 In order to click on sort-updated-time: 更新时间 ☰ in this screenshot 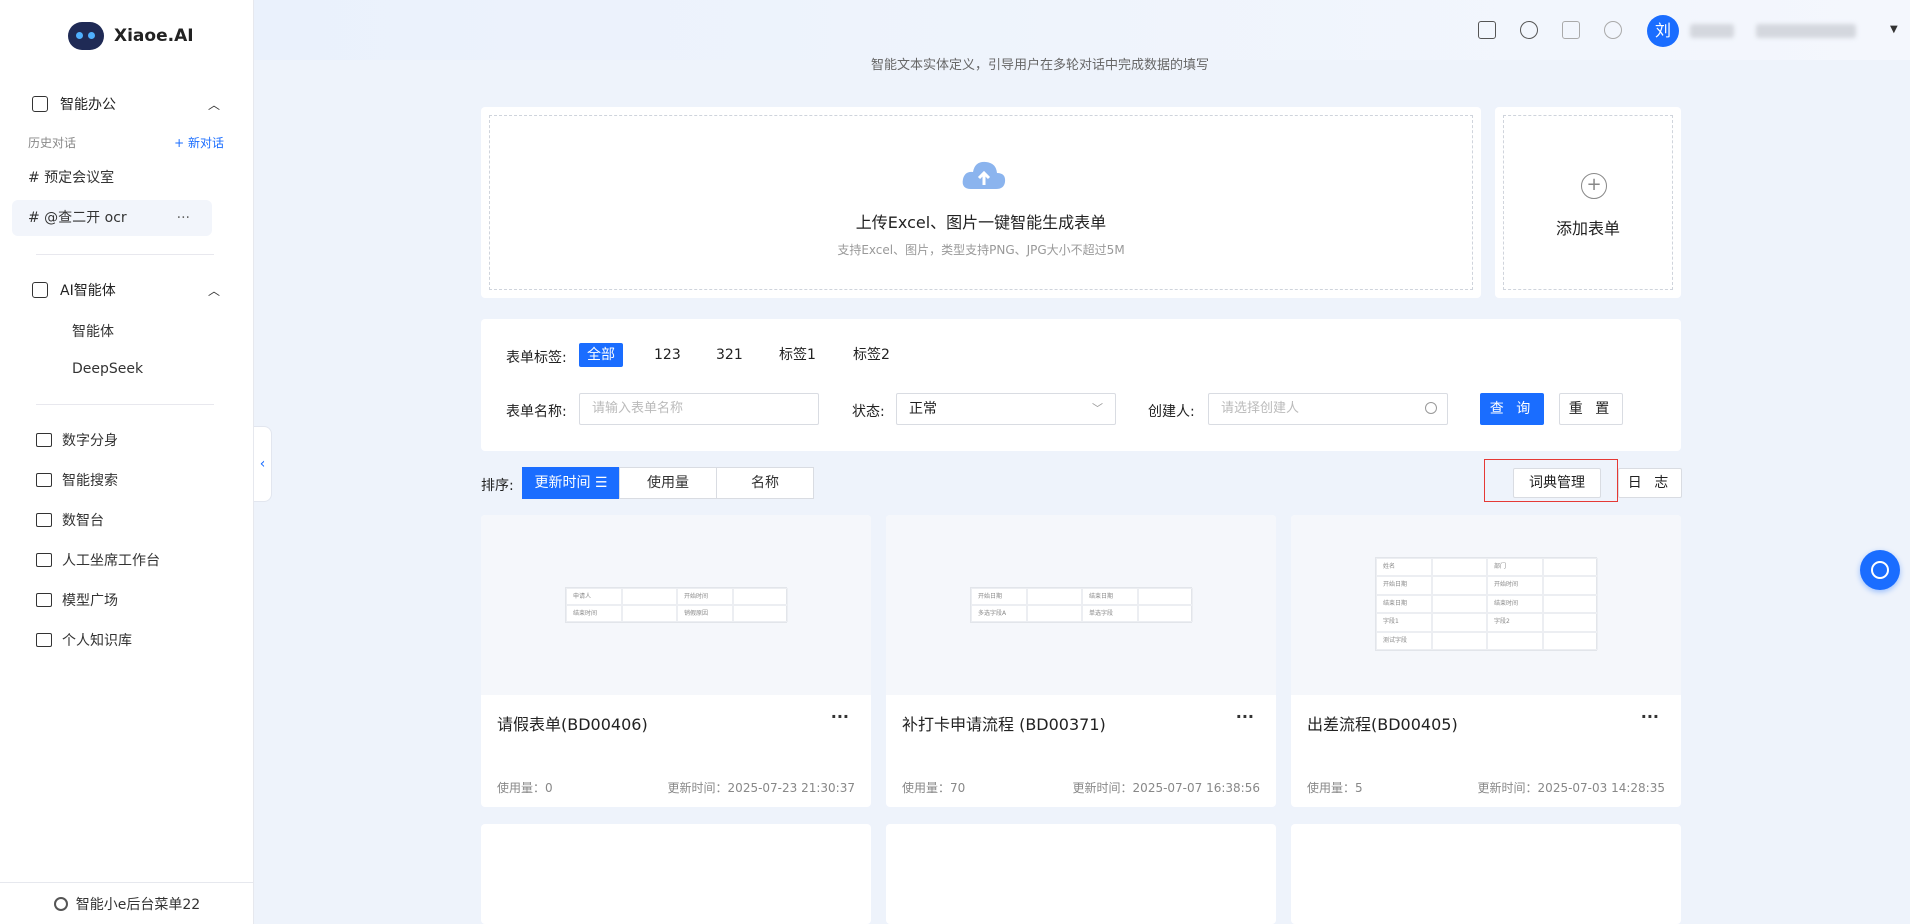, I will do `click(571, 483)`.